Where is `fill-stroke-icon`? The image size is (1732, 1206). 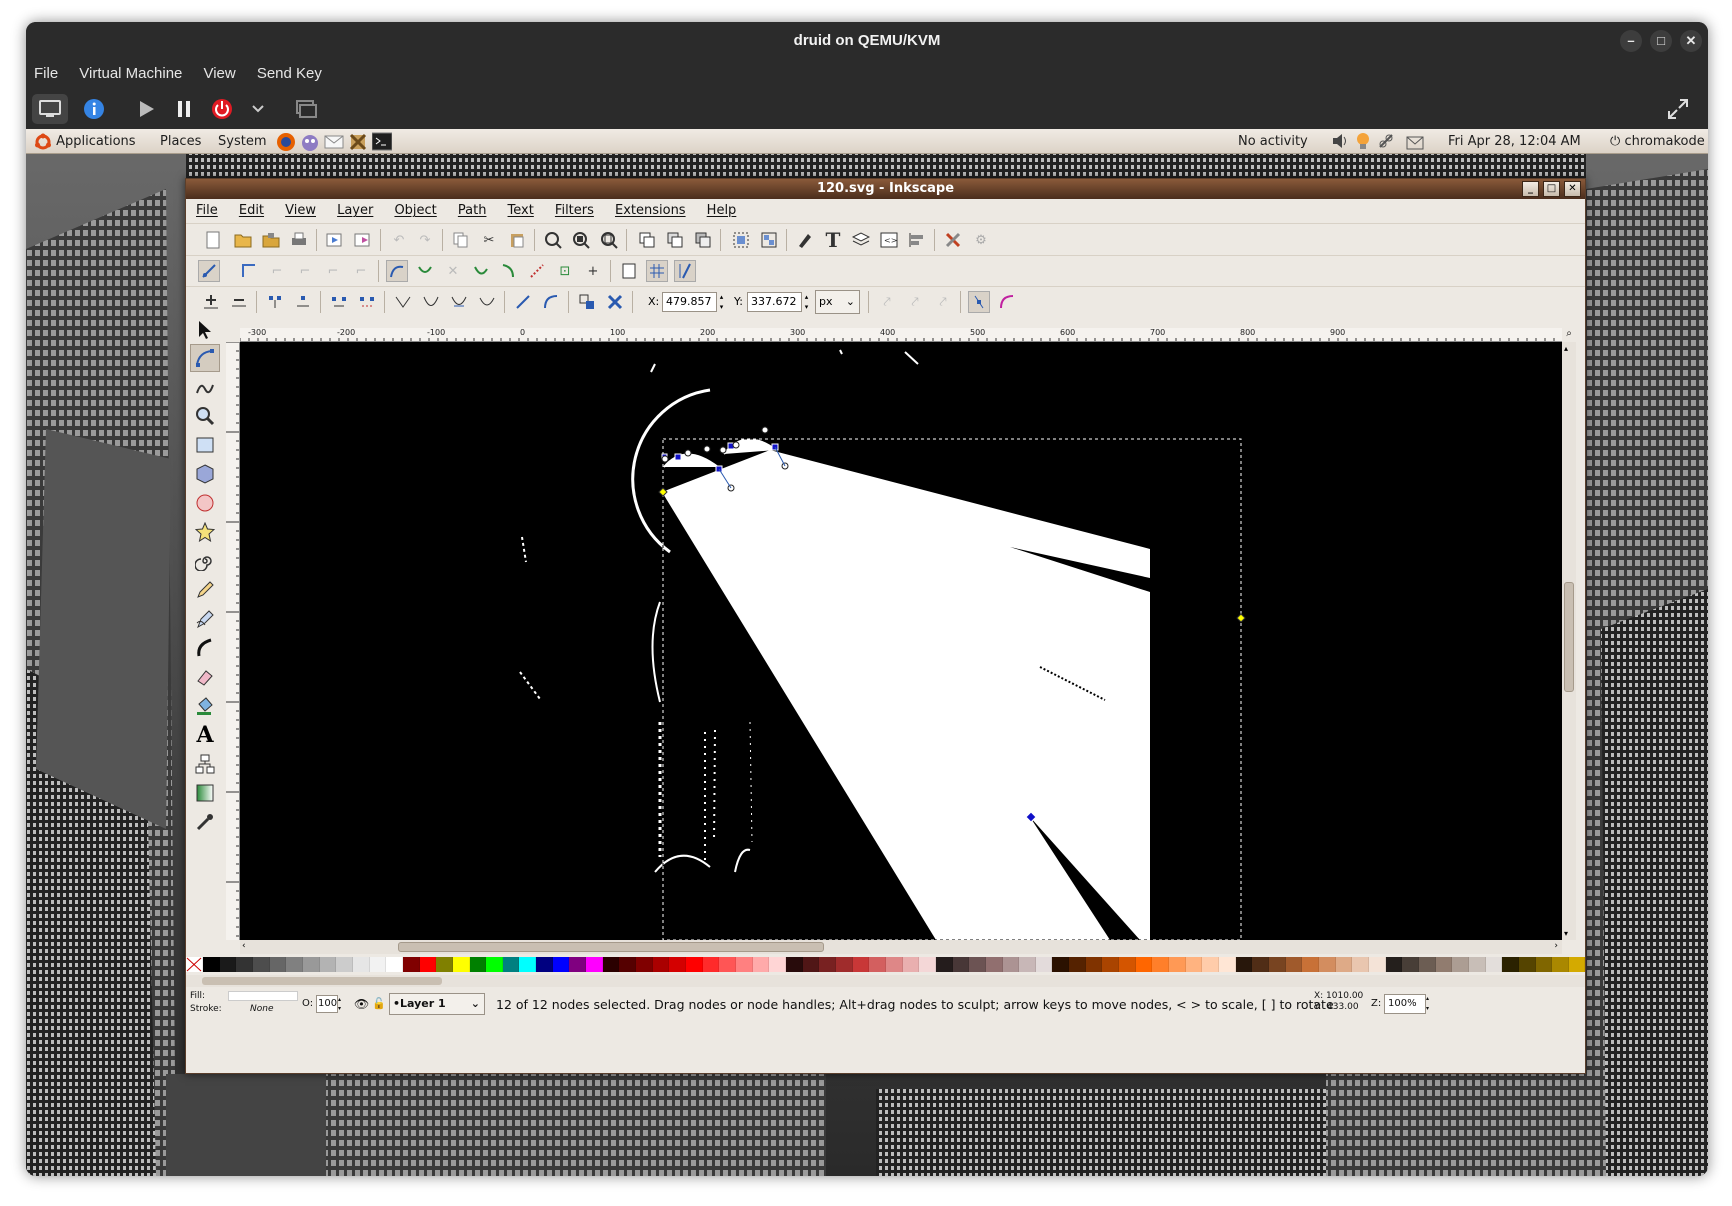 fill-stroke-icon is located at coordinates (805, 240).